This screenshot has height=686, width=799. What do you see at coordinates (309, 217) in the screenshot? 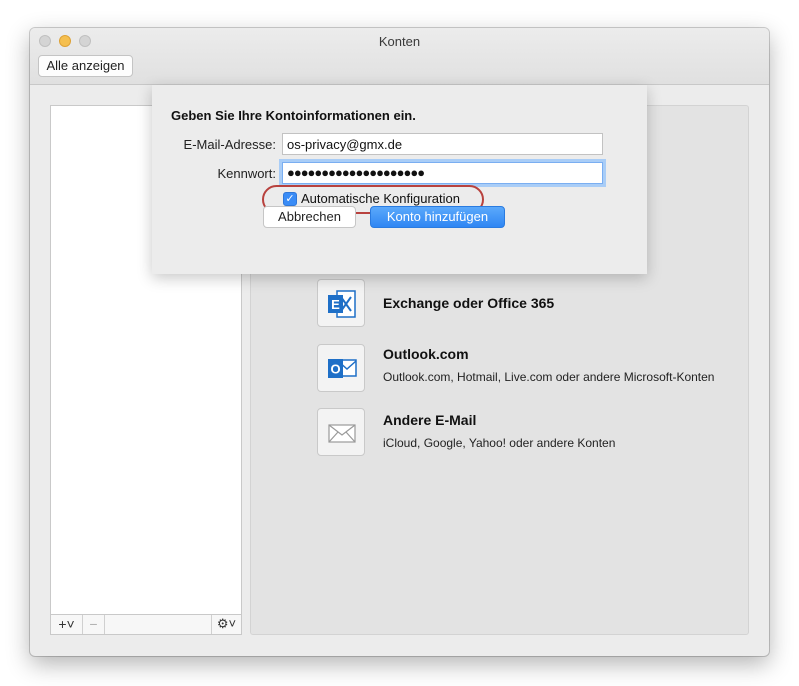
I see `cancel-button: Abbrechen` at bounding box center [309, 217].